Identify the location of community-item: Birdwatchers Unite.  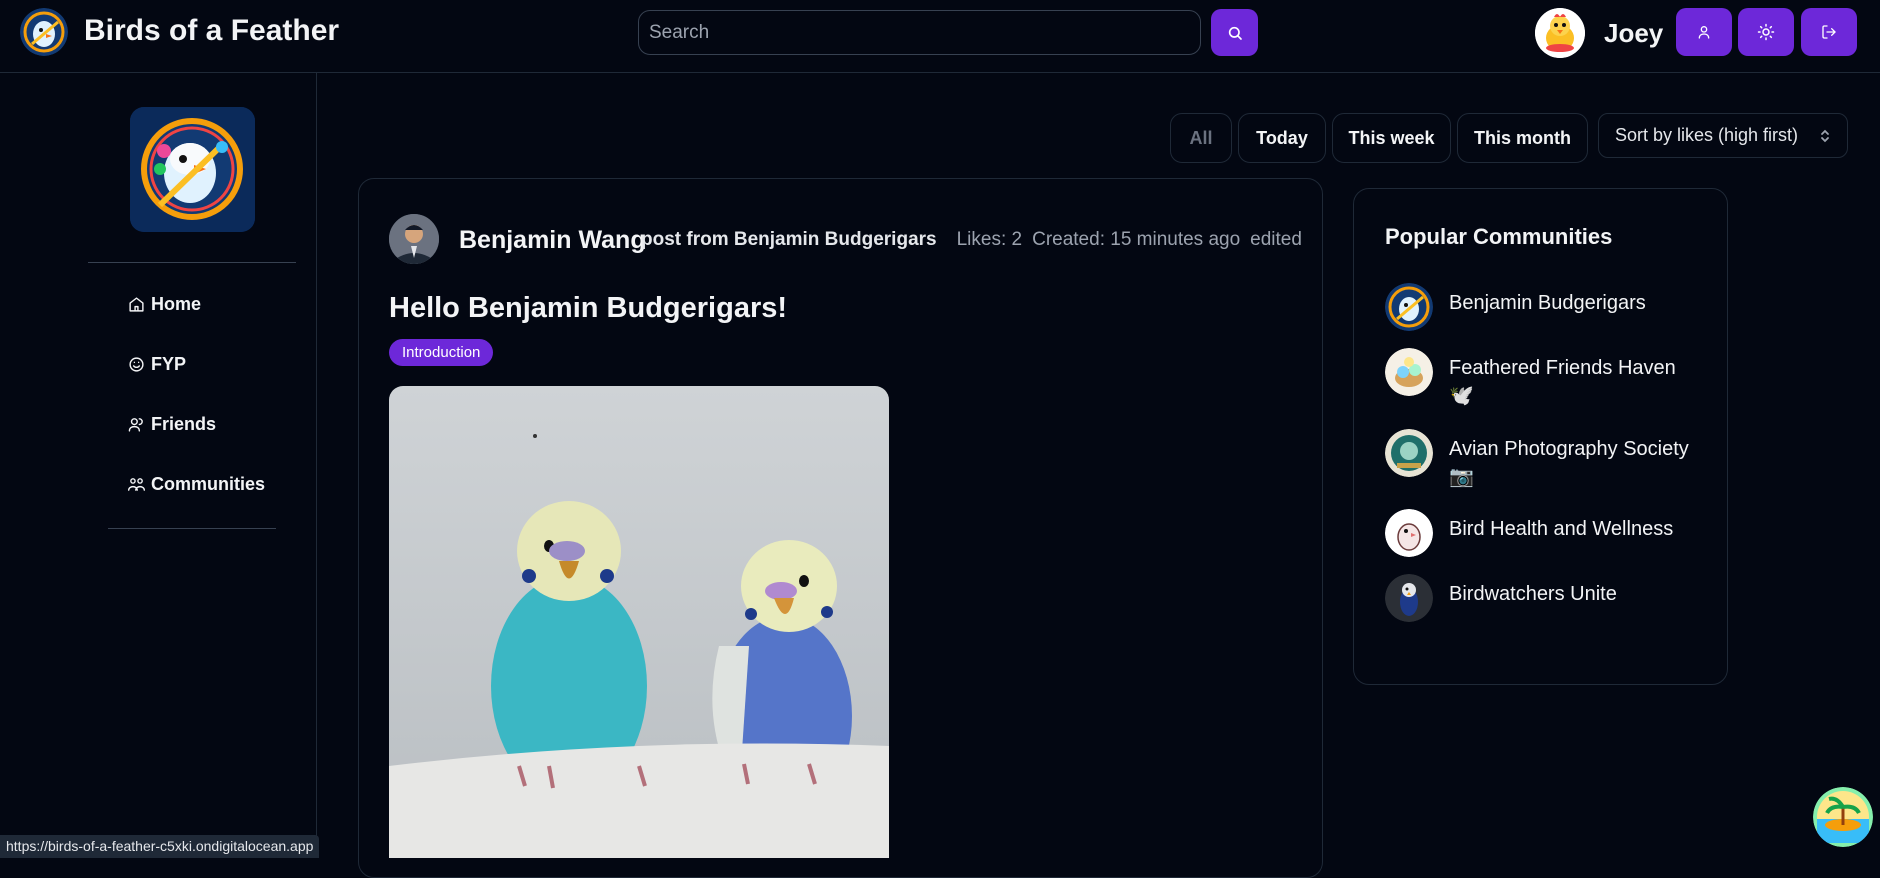
(1501, 598).